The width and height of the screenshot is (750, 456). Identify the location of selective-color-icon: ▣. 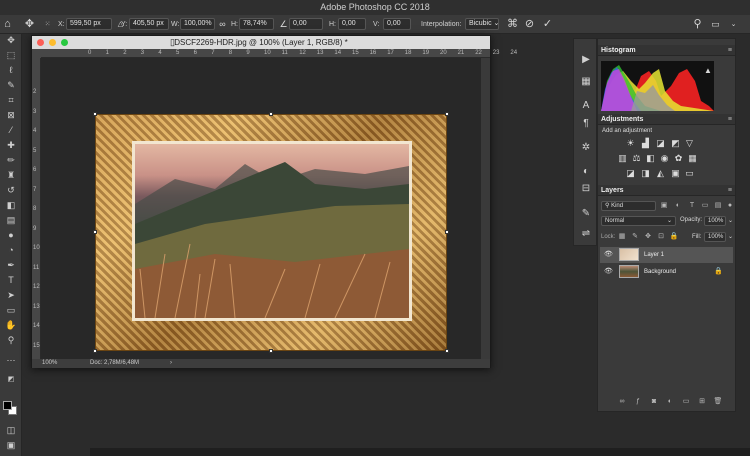
(675, 173).